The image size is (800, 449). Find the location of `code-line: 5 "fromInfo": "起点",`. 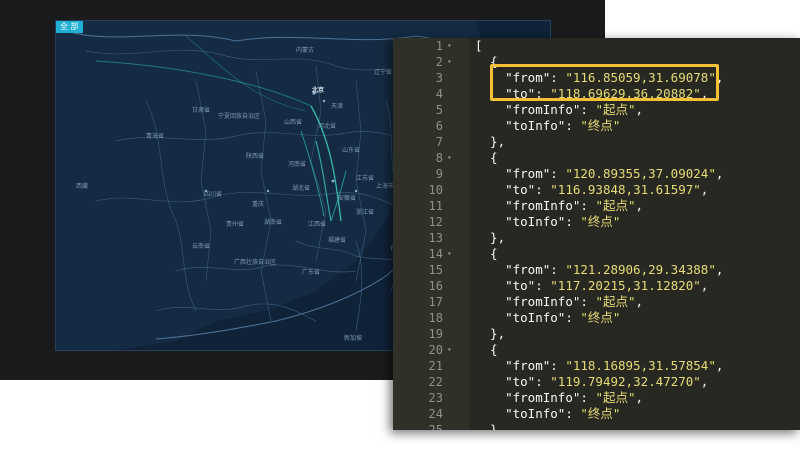

code-line: 5 "fromInfo": "起点", is located at coordinates (596, 110).